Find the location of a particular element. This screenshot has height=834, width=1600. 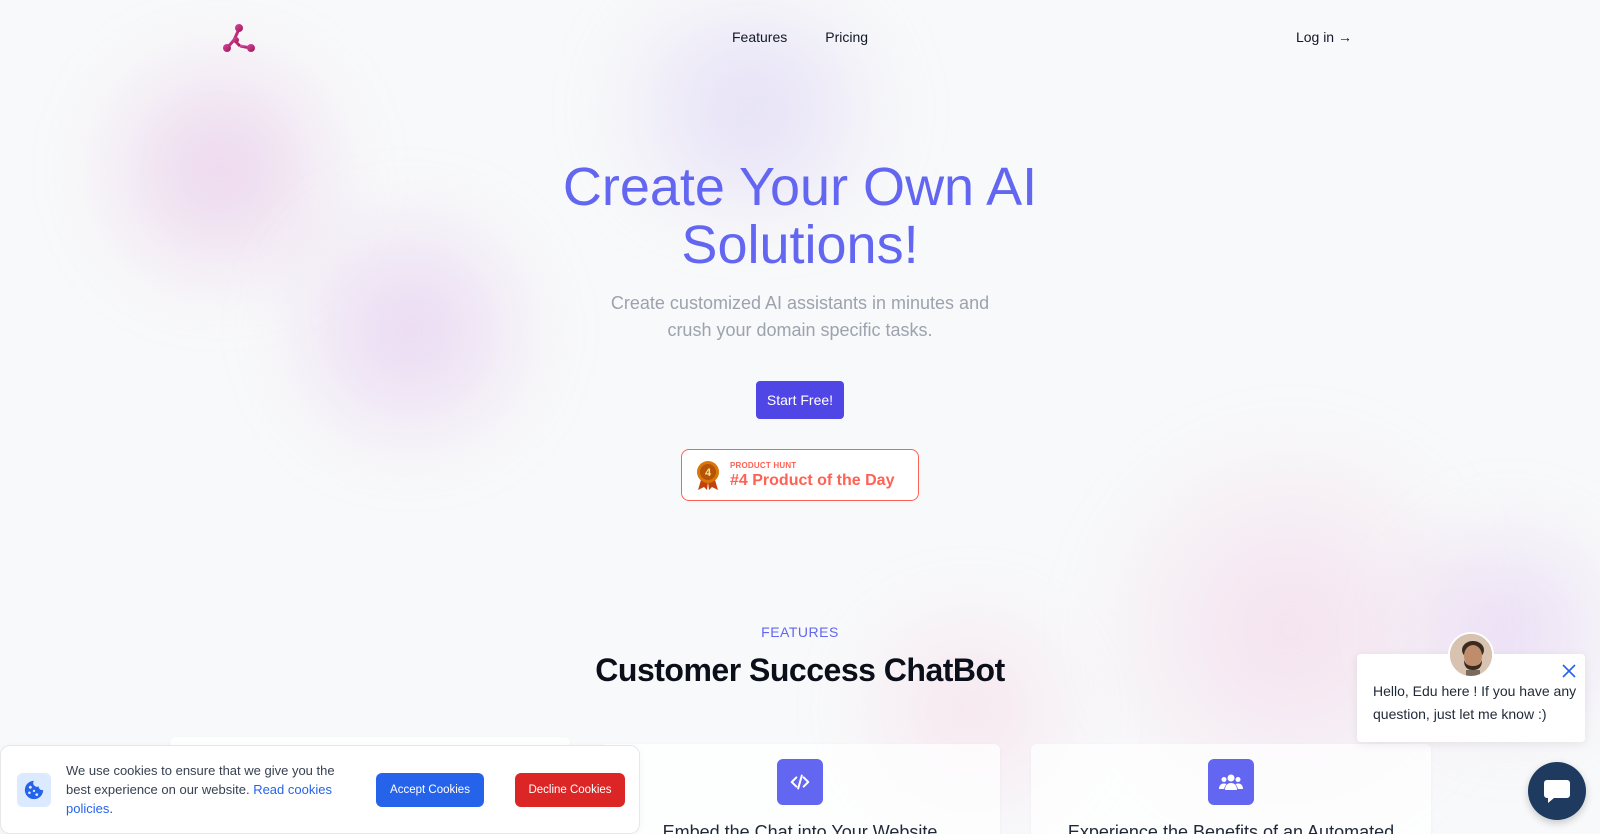

nav-link-pricing: Pricing is located at coordinates (846, 37).